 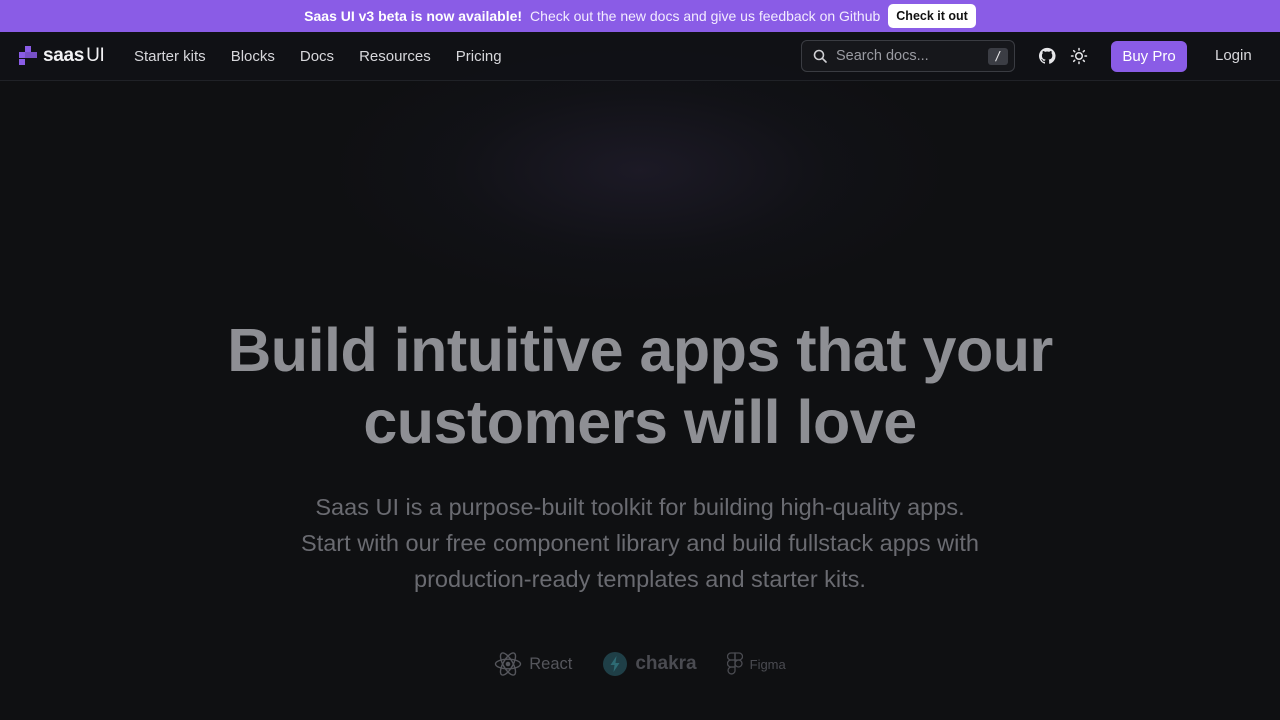 I want to click on figma-label: Figma, so click(x=767, y=664).